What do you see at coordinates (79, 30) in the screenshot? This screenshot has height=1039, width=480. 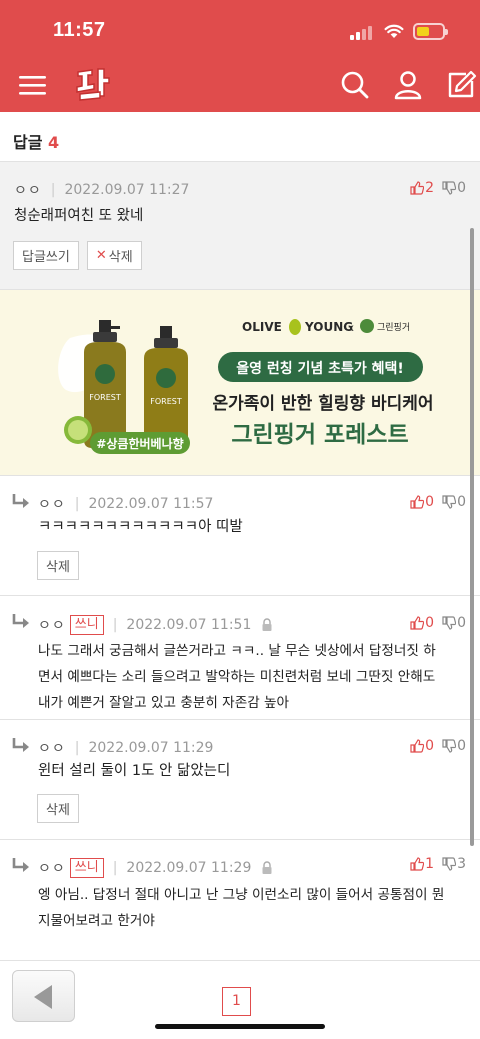 I see `status-time: 11:57` at bounding box center [79, 30].